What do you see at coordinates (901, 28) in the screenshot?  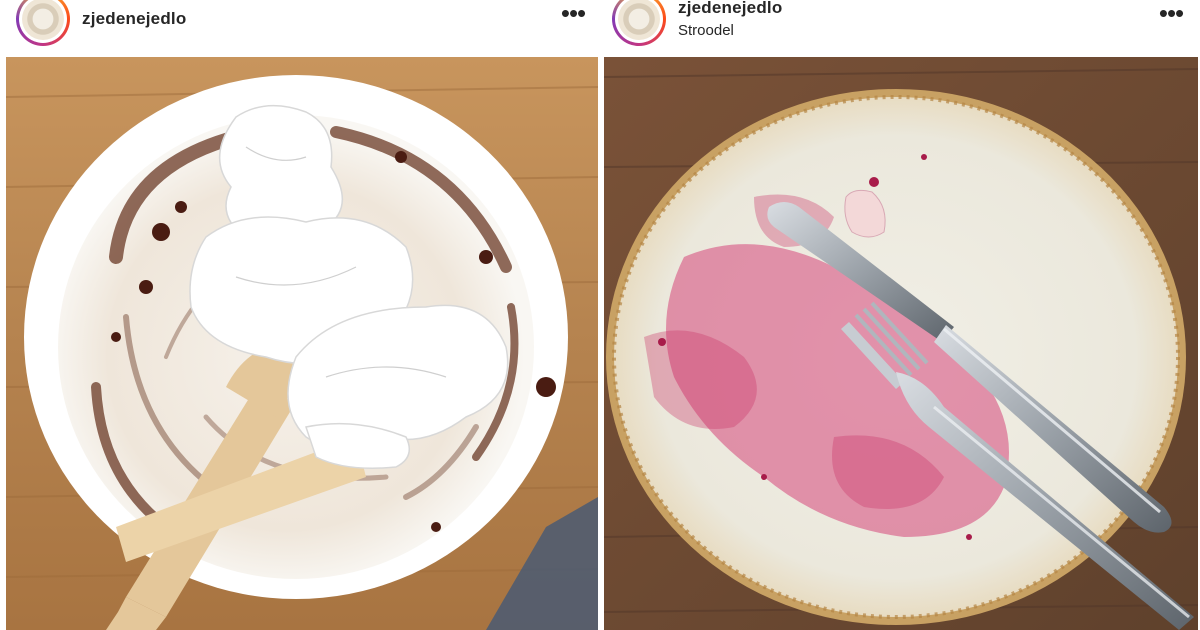 I see `post-header: zjedenejedlo Stroodel •••` at bounding box center [901, 28].